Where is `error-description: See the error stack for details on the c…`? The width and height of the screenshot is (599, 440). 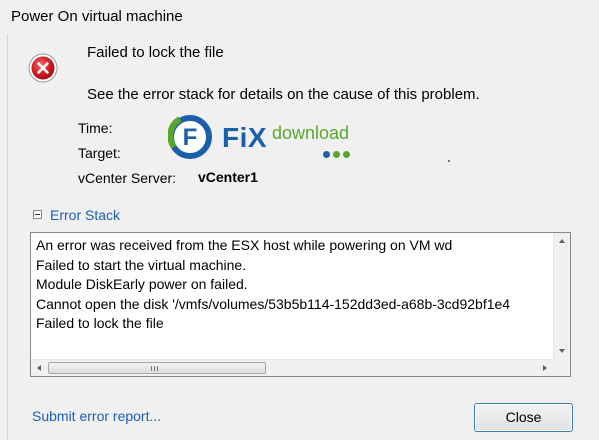 error-description: See the error stack for details on the c… is located at coordinates (283, 94).